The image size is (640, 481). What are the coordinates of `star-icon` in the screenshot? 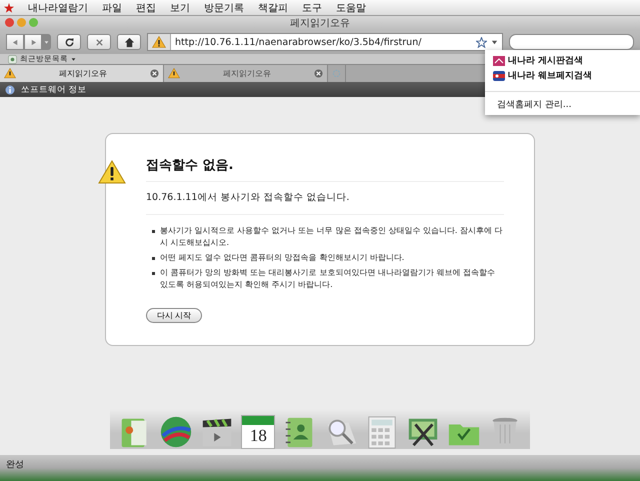 It's located at (9, 7).